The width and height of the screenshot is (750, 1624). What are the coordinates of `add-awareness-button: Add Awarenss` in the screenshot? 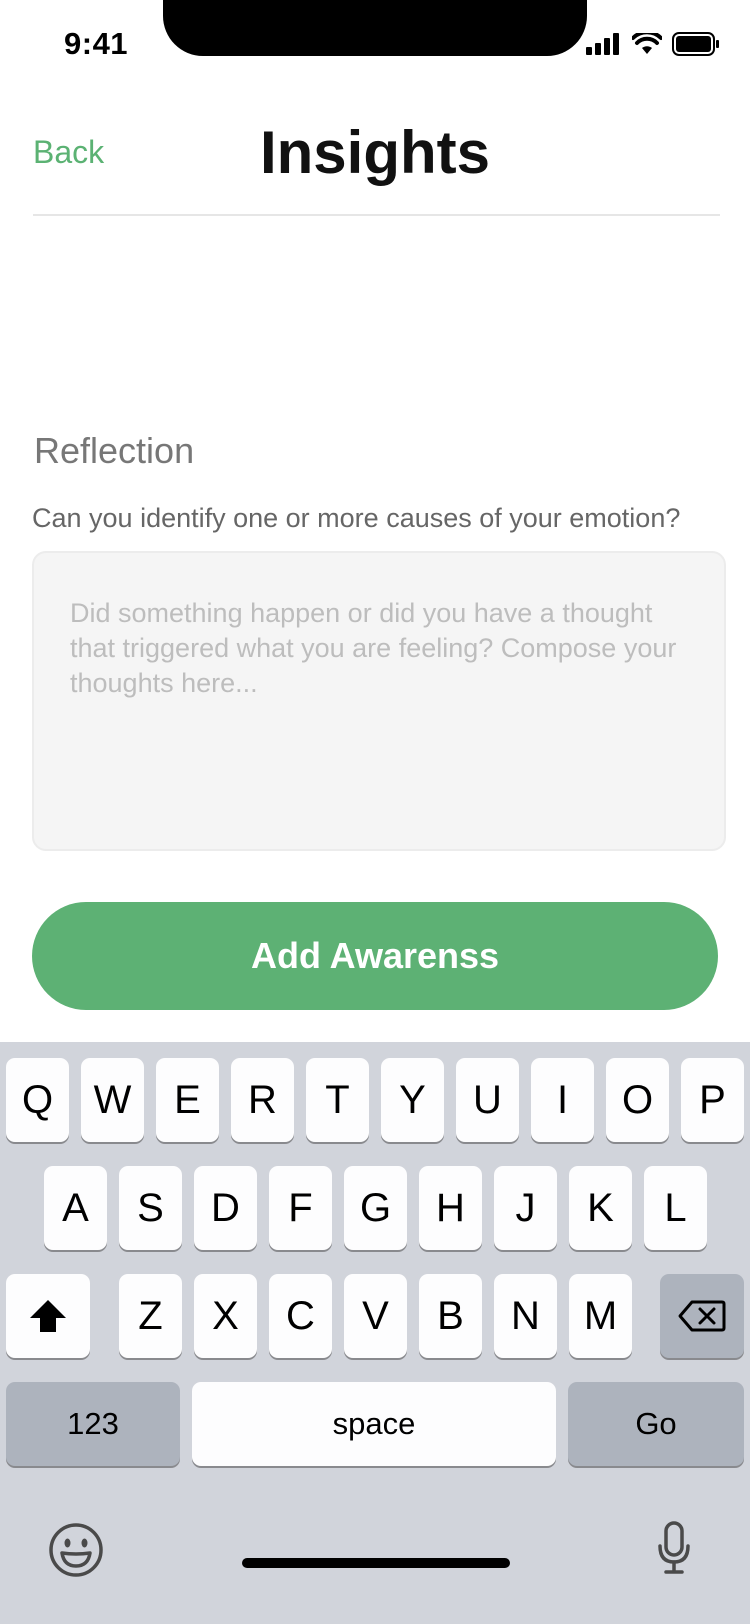 It's located at (375, 956).